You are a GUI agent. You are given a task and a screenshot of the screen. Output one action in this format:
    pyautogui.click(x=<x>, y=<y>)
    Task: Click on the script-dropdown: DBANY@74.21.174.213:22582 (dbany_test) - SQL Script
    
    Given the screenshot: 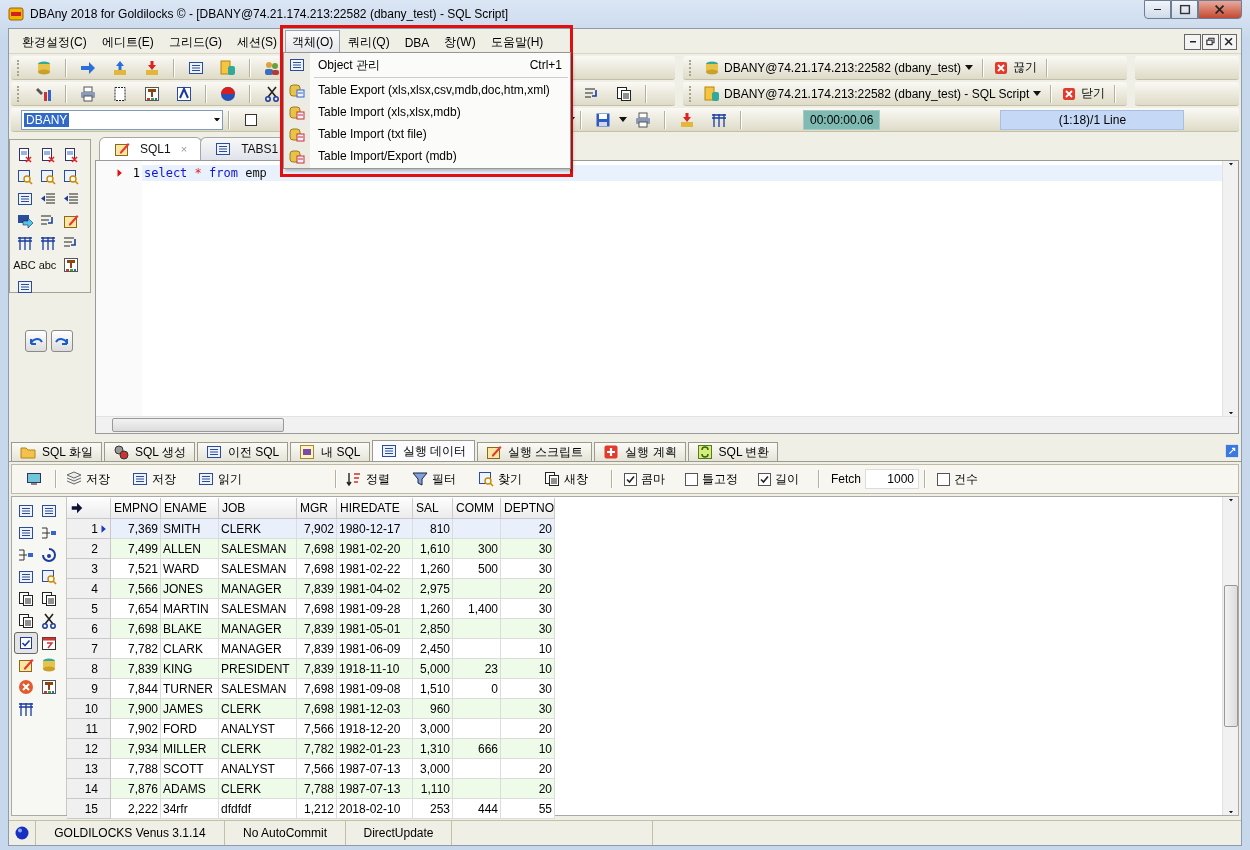 What is the action you would take?
    pyautogui.click(x=873, y=93)
    